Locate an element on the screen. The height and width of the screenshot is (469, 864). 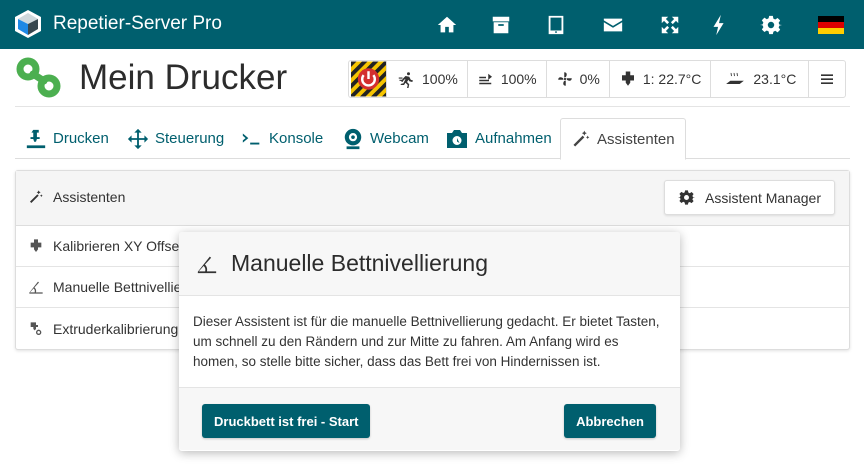
terminal-icon is located at coordinates (251, 138).